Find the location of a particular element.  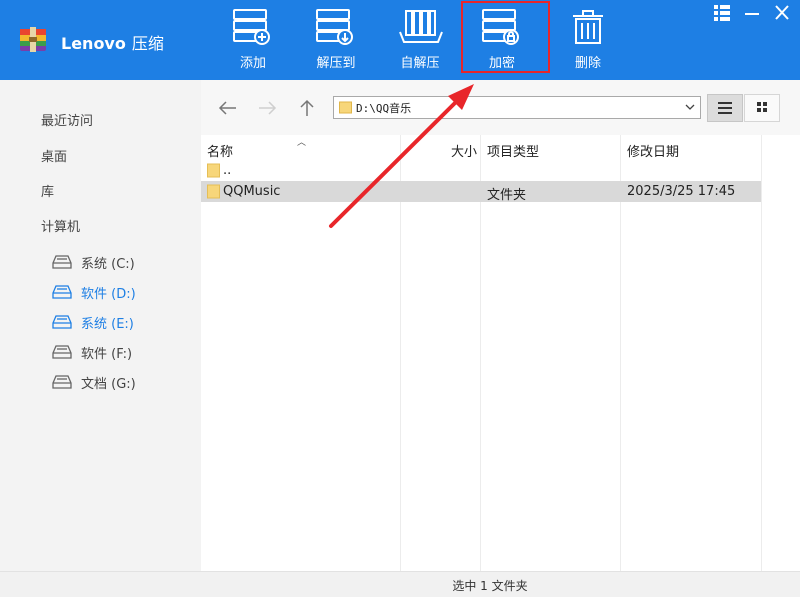

delete-label: 删除 is located at coordinates (588, 61).